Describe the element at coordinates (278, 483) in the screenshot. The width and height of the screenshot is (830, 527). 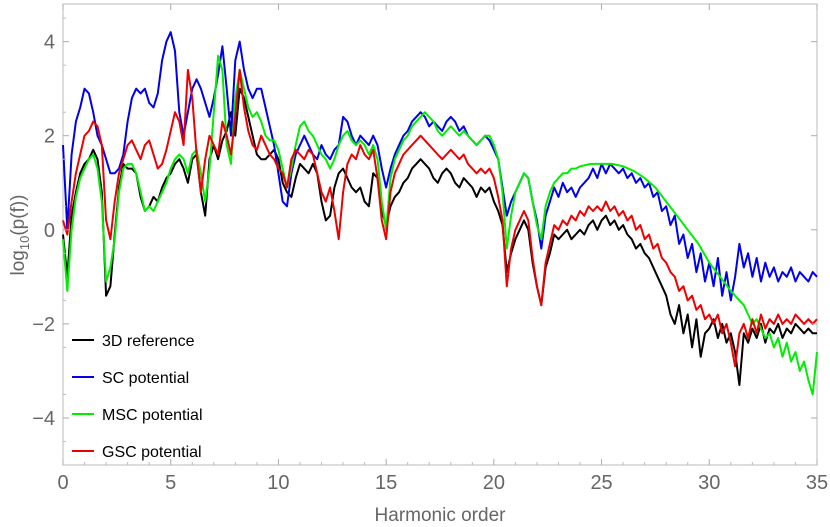
I see `x-tick-label: 10` at that location.